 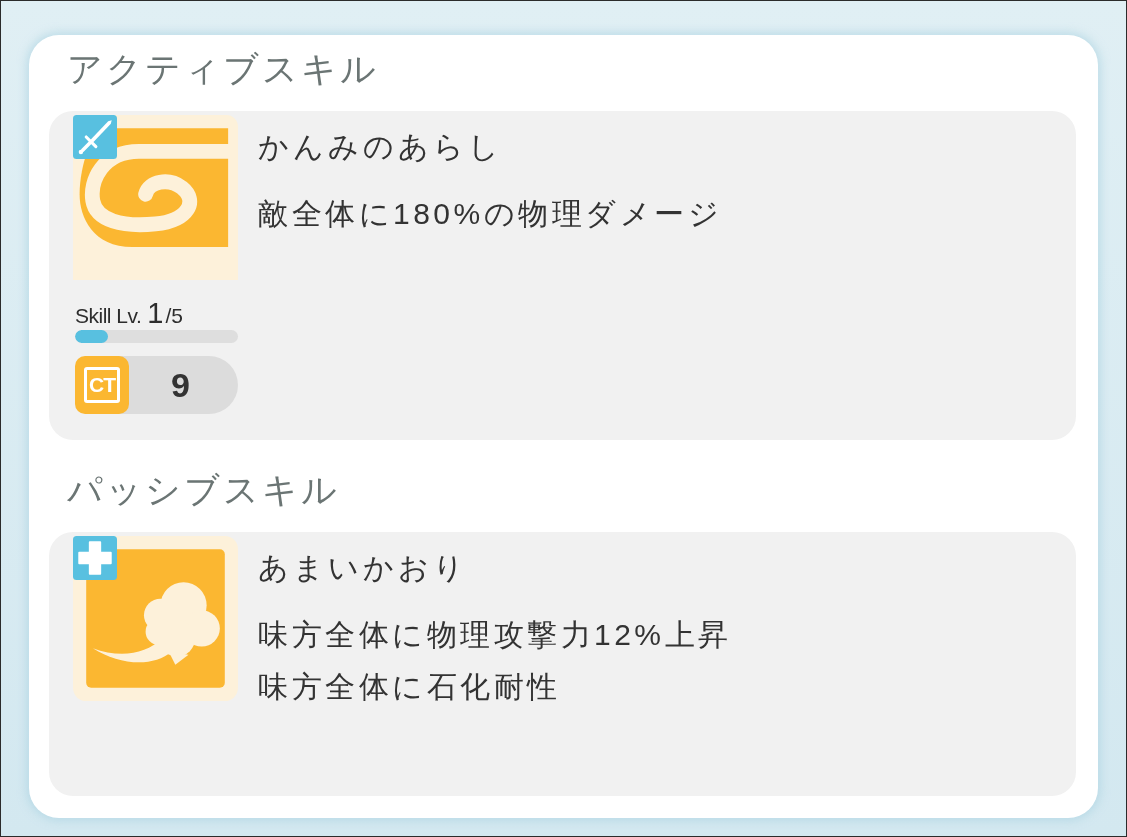 I want to click on skill-effect: 味方全体に石化耐性, so click(x=410, y=687).